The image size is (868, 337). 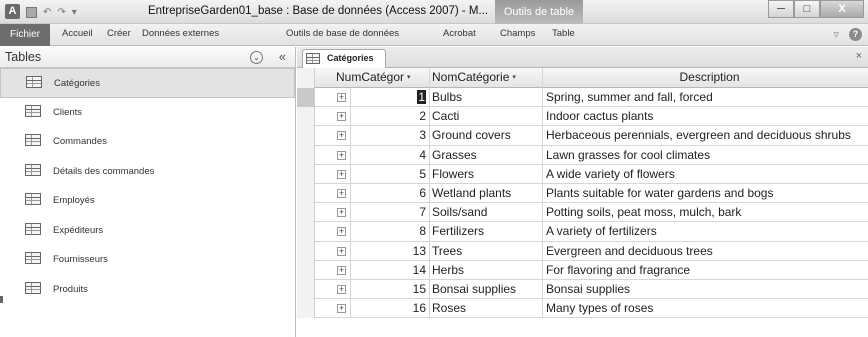 What do you see at coordinates (147, 113) in the screenshot?
I see `nav-item-clients: Clients` at bounding box center [147, 113].